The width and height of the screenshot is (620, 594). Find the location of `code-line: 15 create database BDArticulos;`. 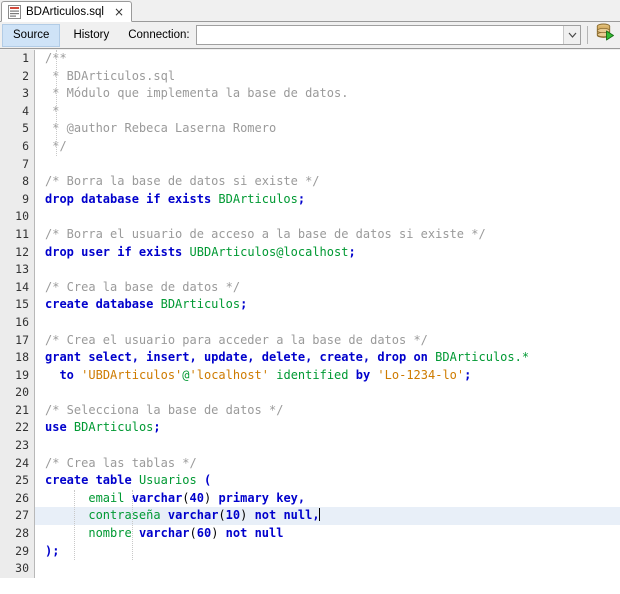

code-line: 15 create database BDArticulos; is located at coordinates (310, 305).